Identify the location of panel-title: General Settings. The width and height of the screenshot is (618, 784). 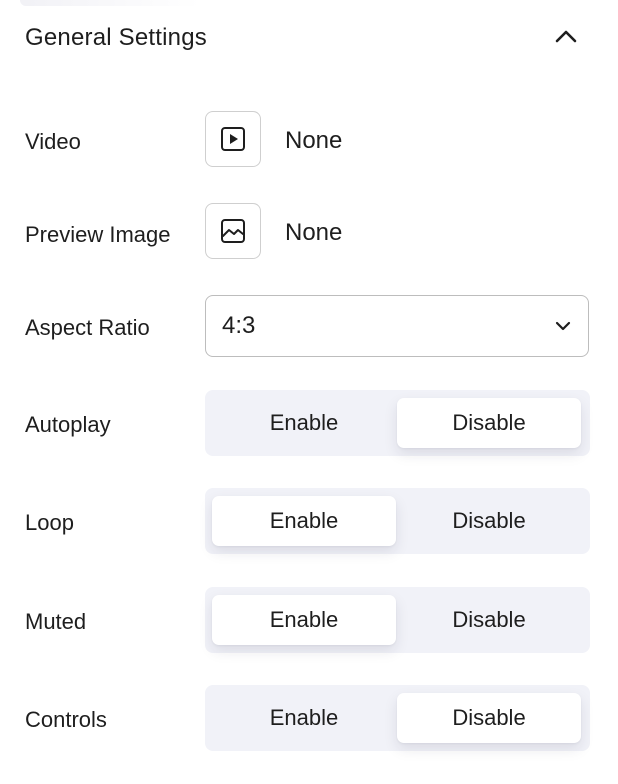
(116, 37).